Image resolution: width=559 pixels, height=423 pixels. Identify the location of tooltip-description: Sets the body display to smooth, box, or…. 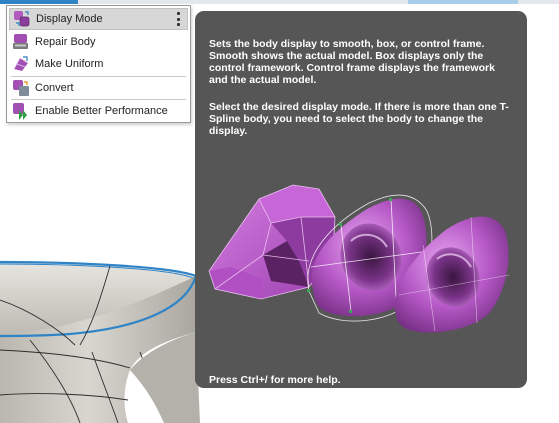
(352, 62).